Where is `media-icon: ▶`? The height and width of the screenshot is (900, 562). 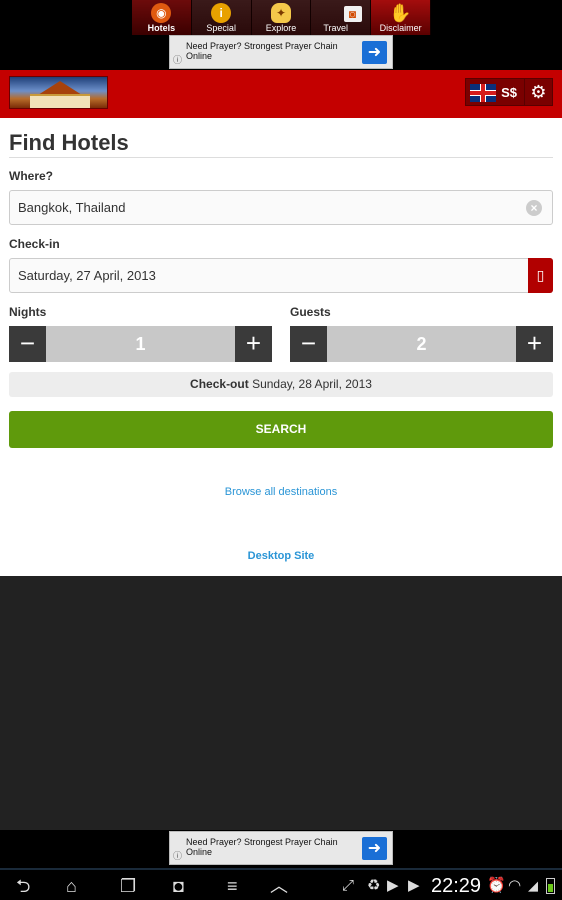
media-icon: ▶ is located at coordinates (414, 885).